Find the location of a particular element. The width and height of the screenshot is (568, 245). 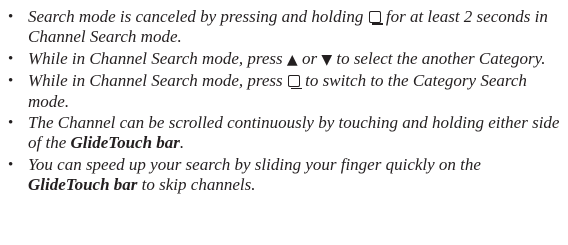

note-text: to select the another Category. is located at coordinates (439, 58).